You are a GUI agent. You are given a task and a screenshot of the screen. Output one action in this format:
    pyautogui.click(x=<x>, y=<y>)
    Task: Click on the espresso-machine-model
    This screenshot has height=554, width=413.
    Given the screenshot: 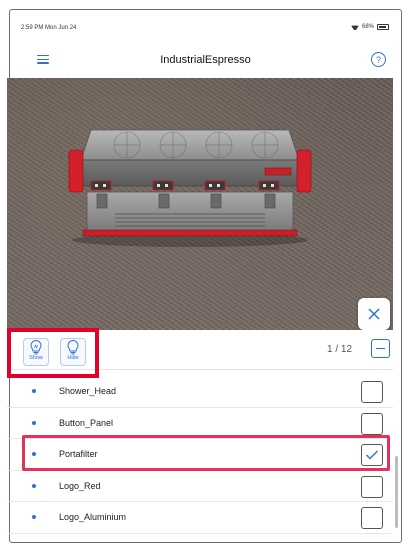 What is the action you would take?
    pyautogui.click(x=190, y=184)
    